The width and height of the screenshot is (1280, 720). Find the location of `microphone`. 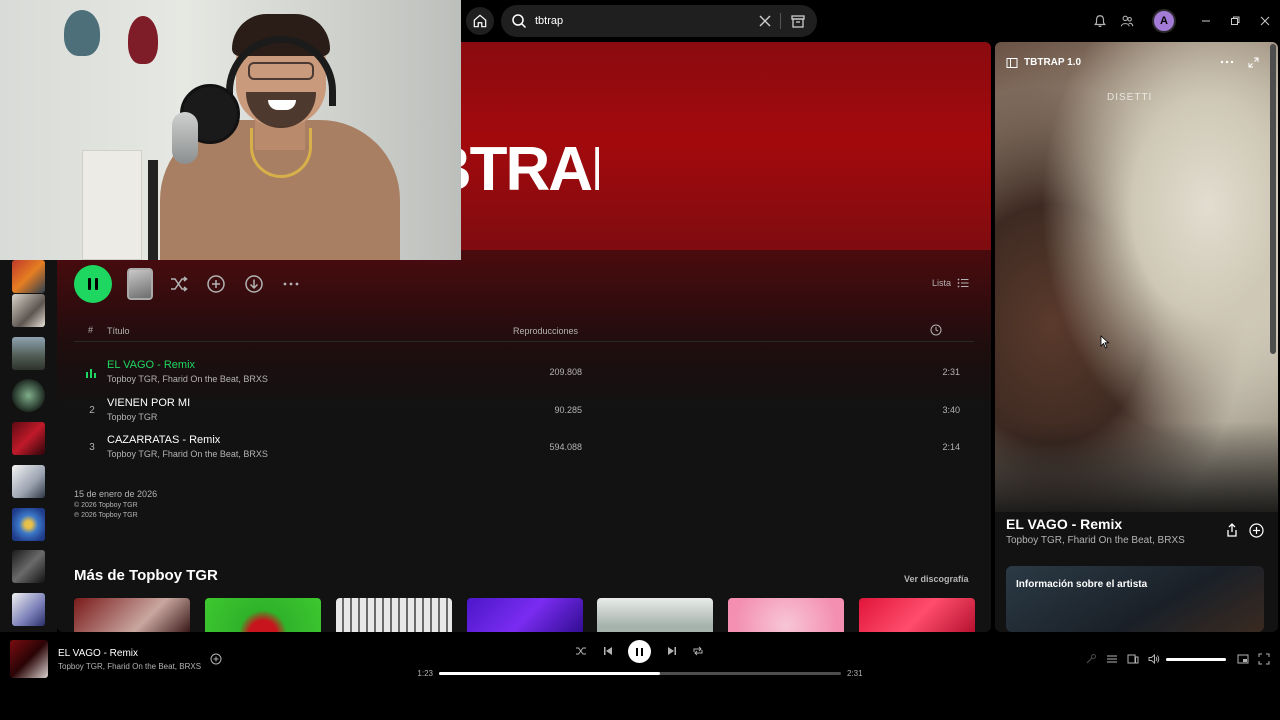

microphone is located at coordinates (185, 138).